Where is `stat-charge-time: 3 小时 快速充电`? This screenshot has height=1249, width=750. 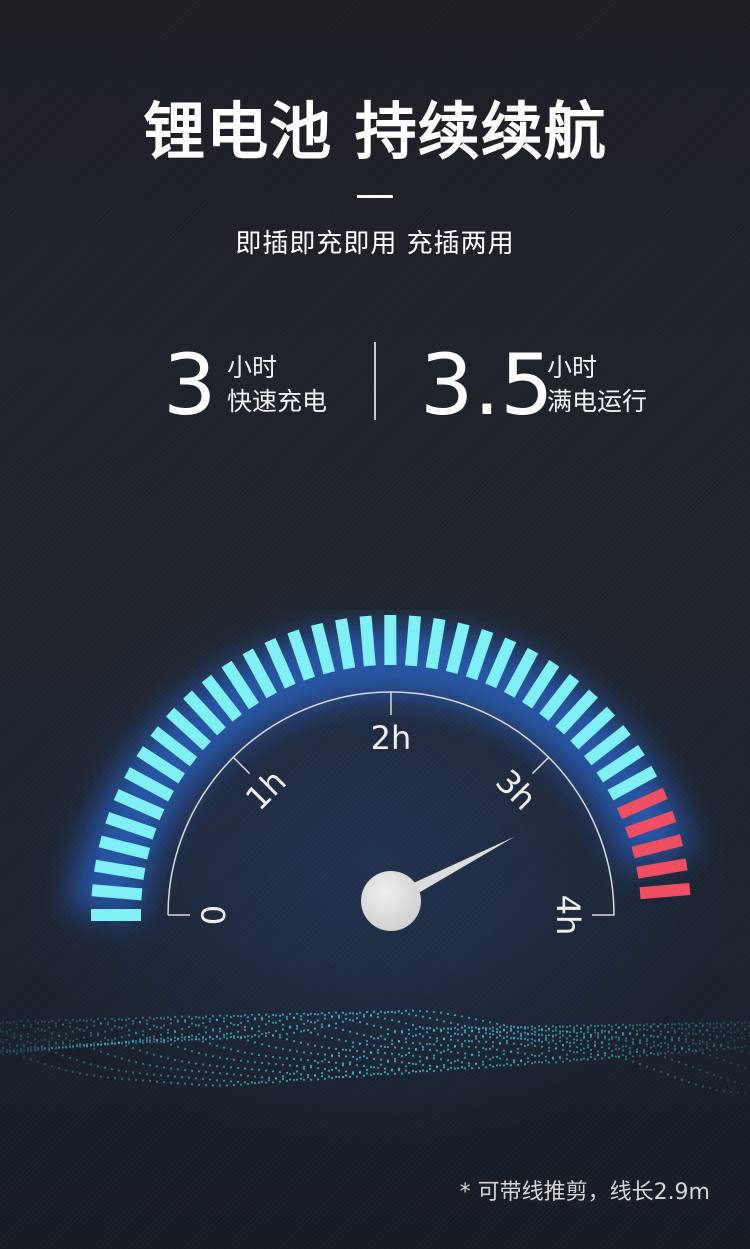 stat-charge-time: 3 小时 快速充电 is located at coordinates (253, 385).